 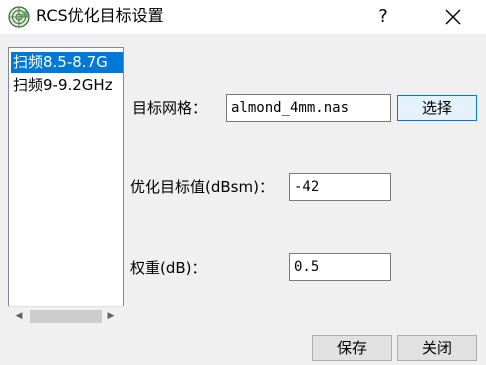 I want to click on scroll-right-icon: ▶, so click(x=111, y=316).